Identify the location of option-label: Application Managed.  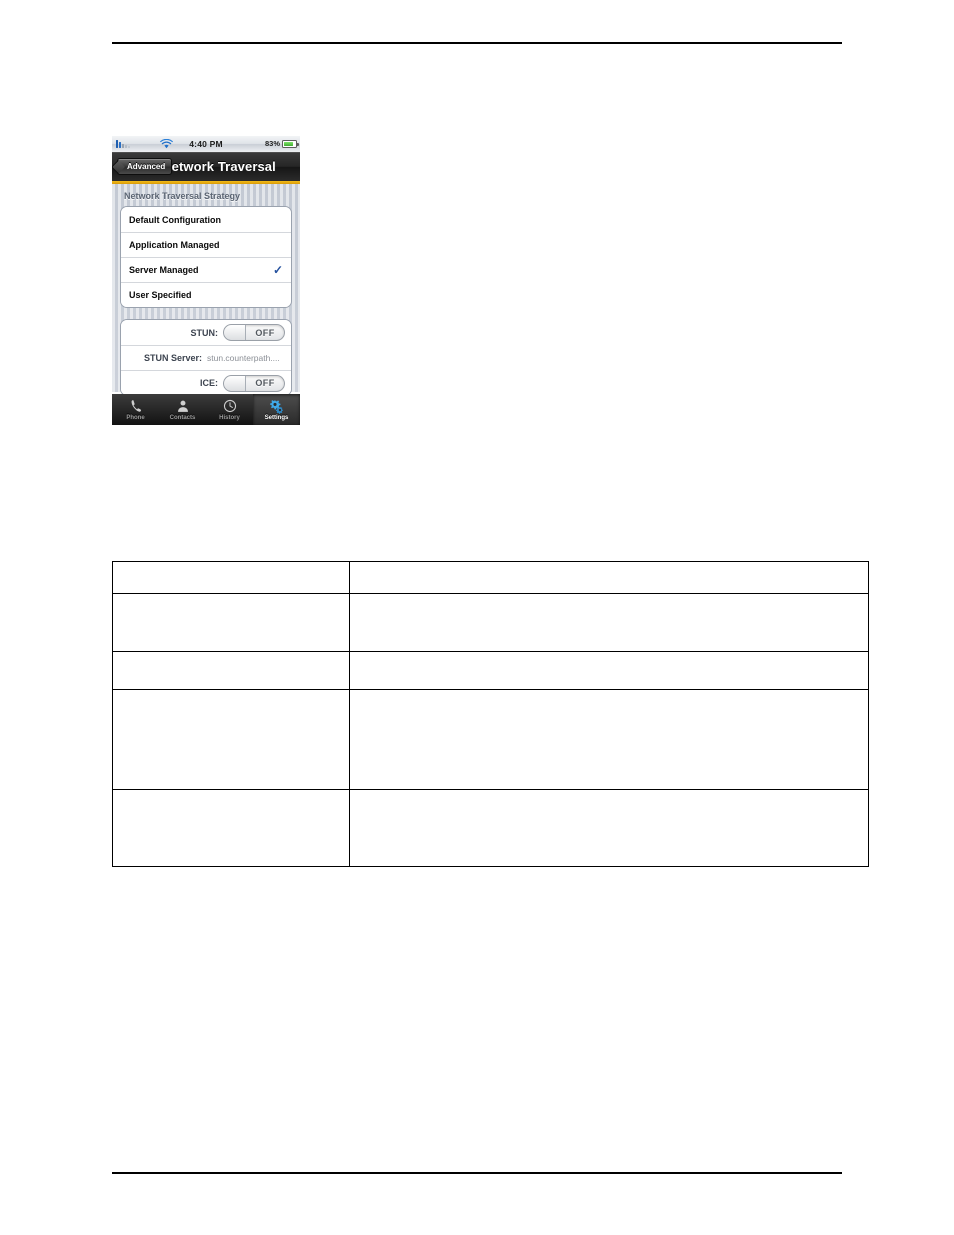
(174, 245).